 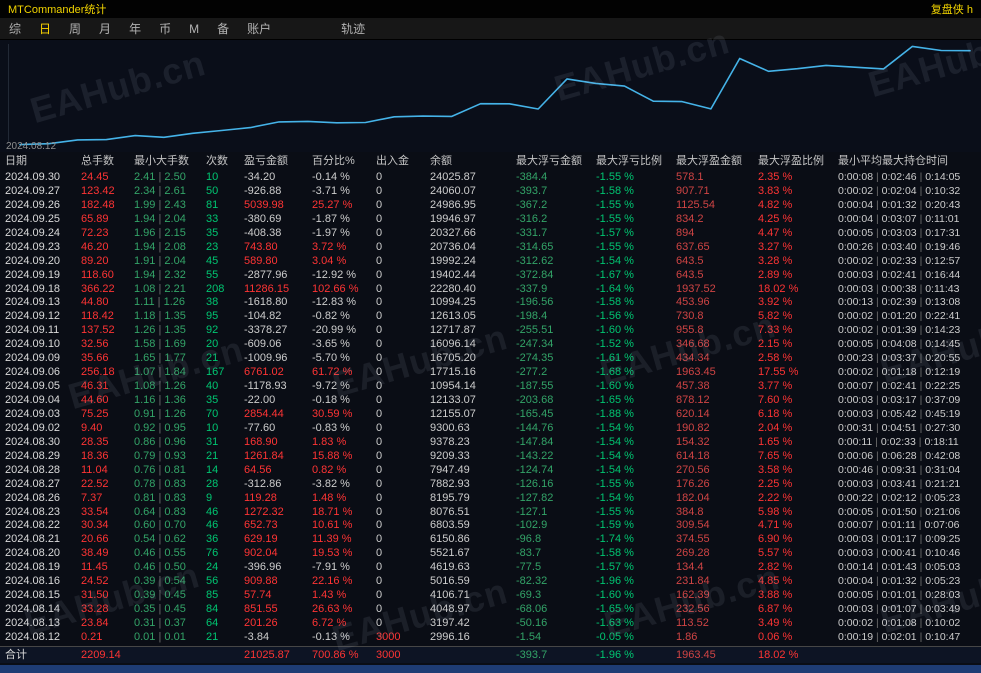 I want to click on cell-total-lots: 30.34, so click(x=95, y=525).